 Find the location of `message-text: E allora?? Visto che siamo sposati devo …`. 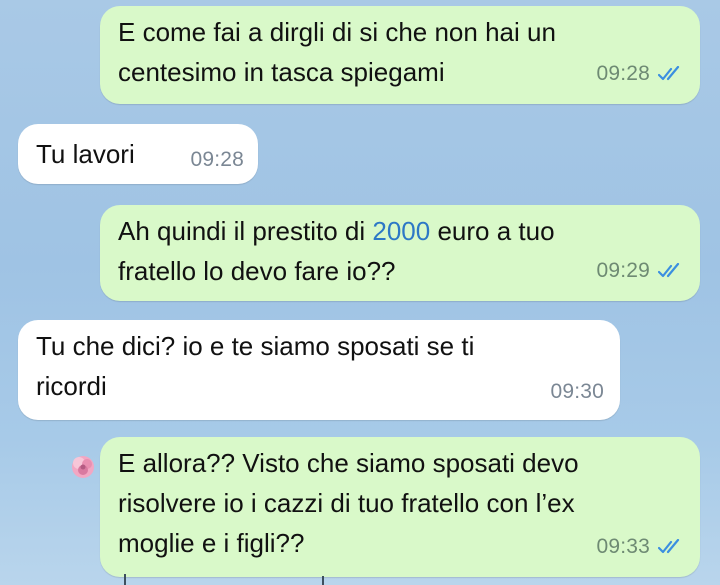

message-text: E allora?? Visto che siamo sposati devo … is located at coordinates (348, 503).